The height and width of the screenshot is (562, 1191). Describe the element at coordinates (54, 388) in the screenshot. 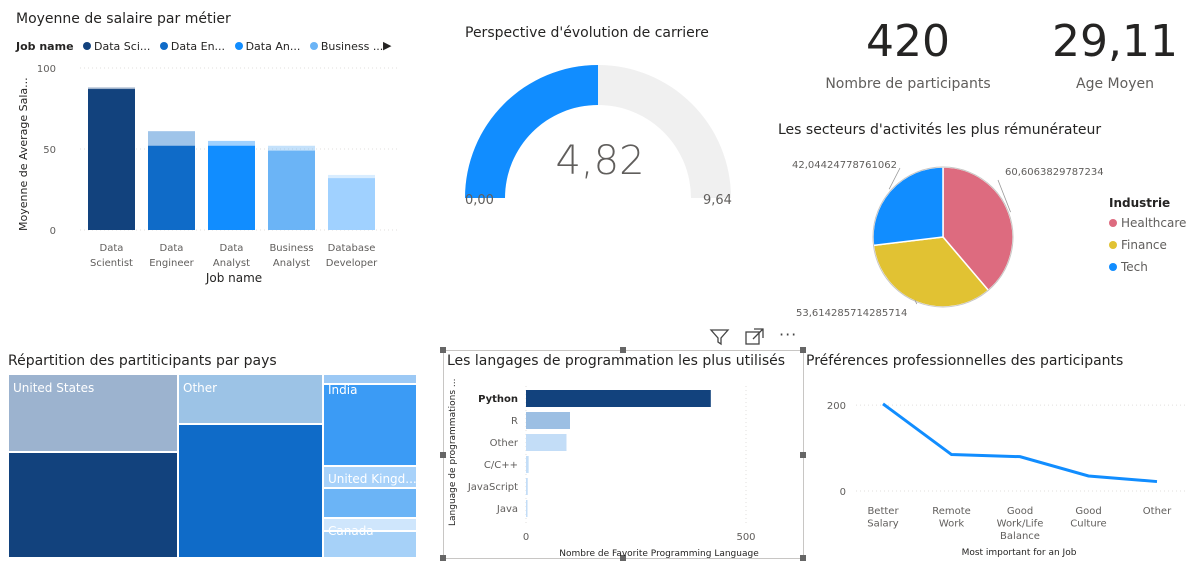

I see `treemap-label: United States` at that location.